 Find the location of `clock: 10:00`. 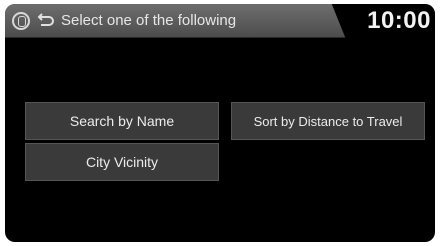

clock: 10:00 is located at coordinates (399, 20).